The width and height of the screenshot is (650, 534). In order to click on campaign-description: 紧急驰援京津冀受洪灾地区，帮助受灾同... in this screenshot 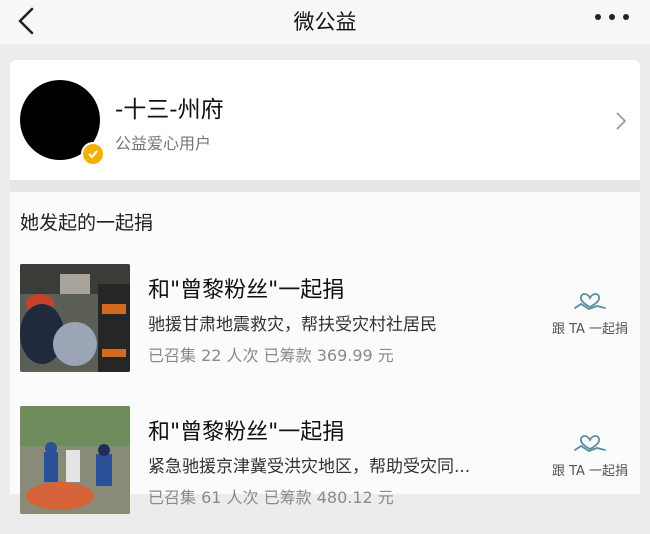, I will do `click(309, 467)`.